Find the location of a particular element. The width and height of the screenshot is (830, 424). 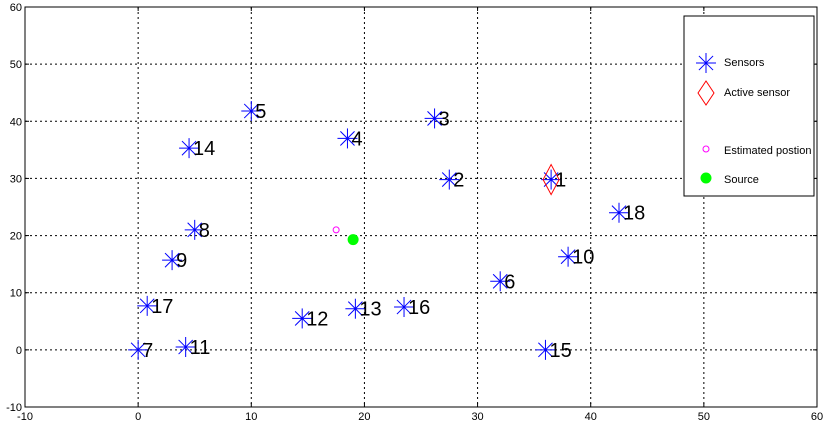

sensor-label-15: 15 is located at coordinates (560, 351).